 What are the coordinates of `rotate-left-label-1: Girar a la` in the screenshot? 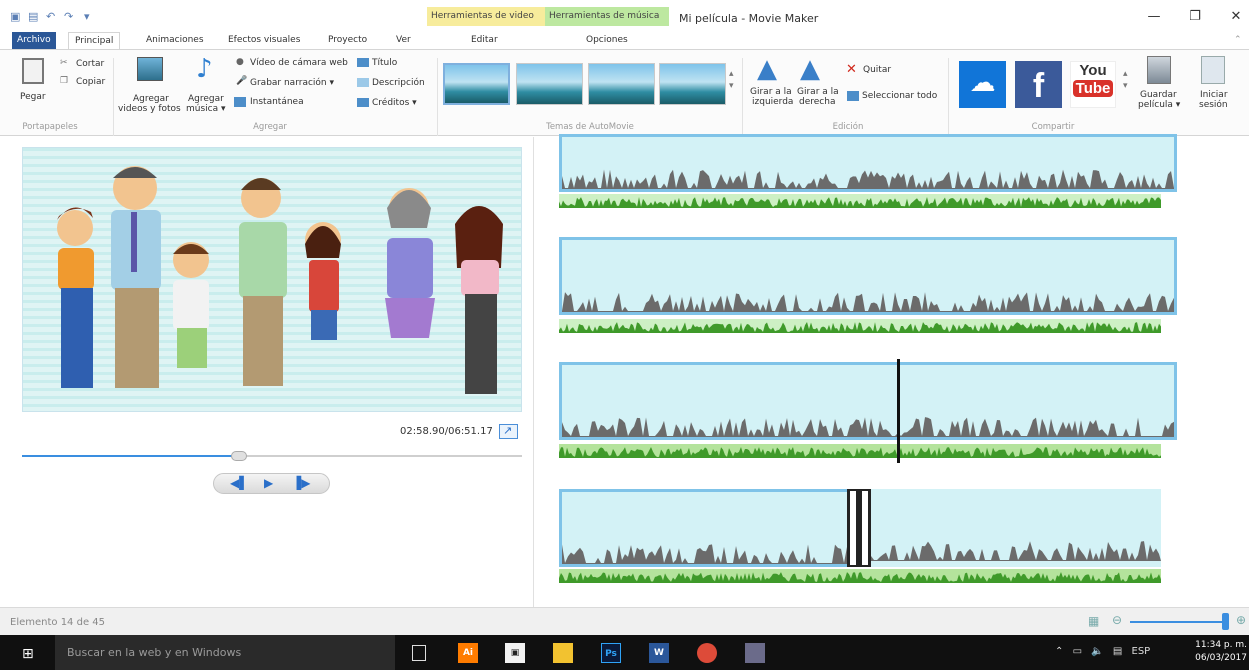 It's located at (771, 92).